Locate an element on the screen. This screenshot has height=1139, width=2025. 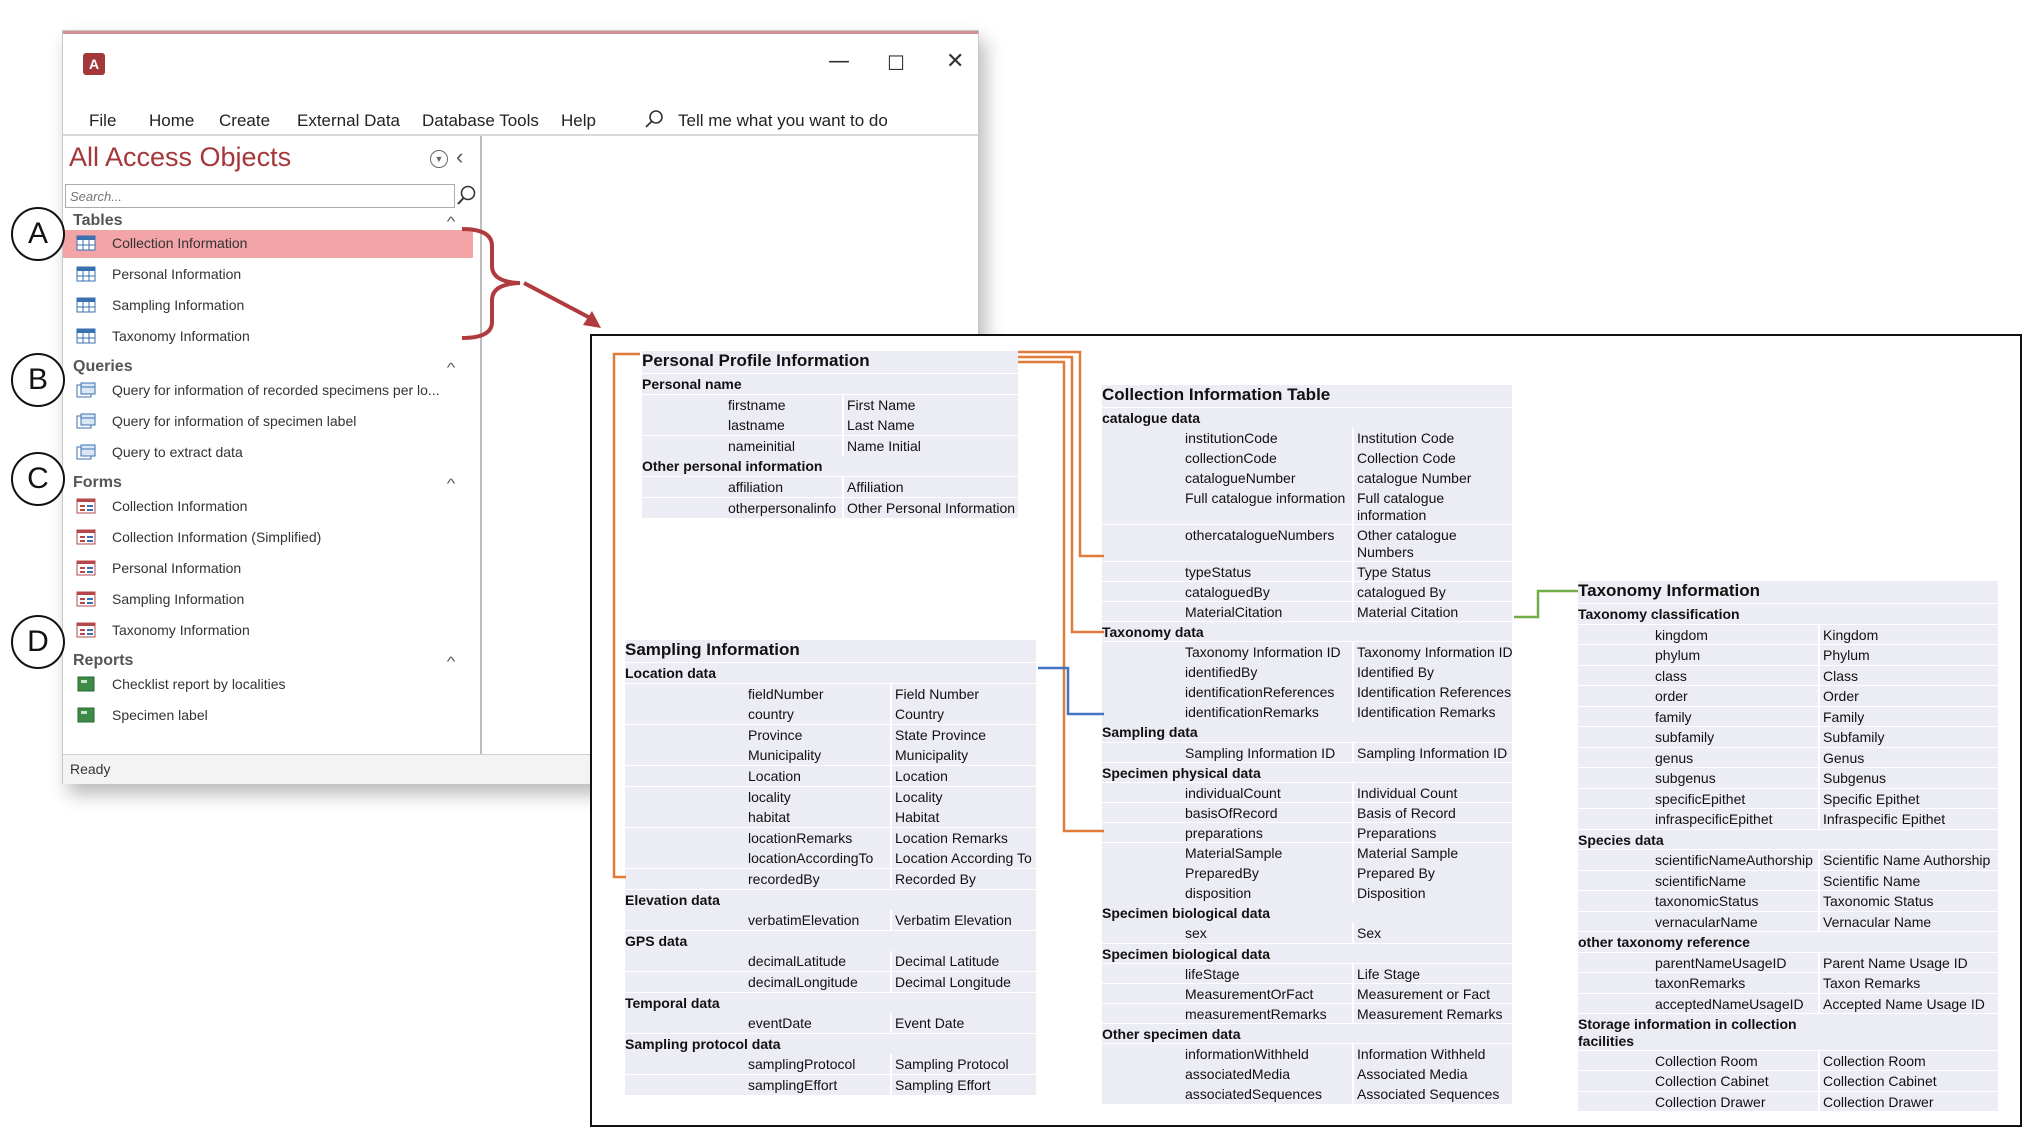
link-sampling-collection is located at coordinates (1071, 691).